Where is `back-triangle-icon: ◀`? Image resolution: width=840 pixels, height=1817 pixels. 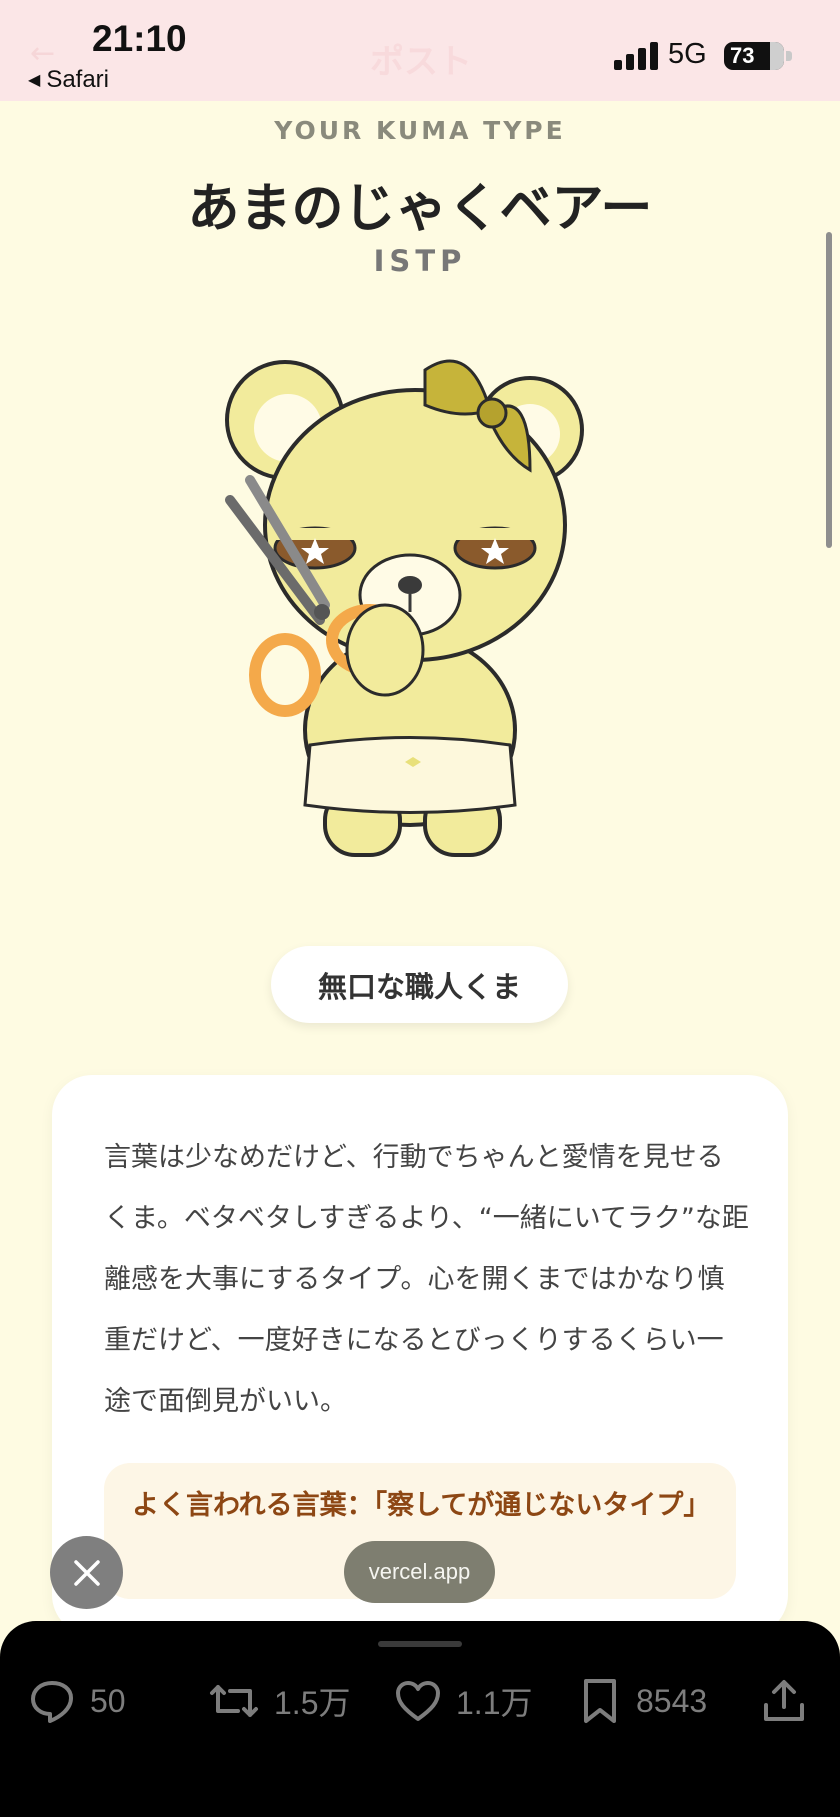
back-triangle-icon: ◀ is located at coordinates (34, 80).